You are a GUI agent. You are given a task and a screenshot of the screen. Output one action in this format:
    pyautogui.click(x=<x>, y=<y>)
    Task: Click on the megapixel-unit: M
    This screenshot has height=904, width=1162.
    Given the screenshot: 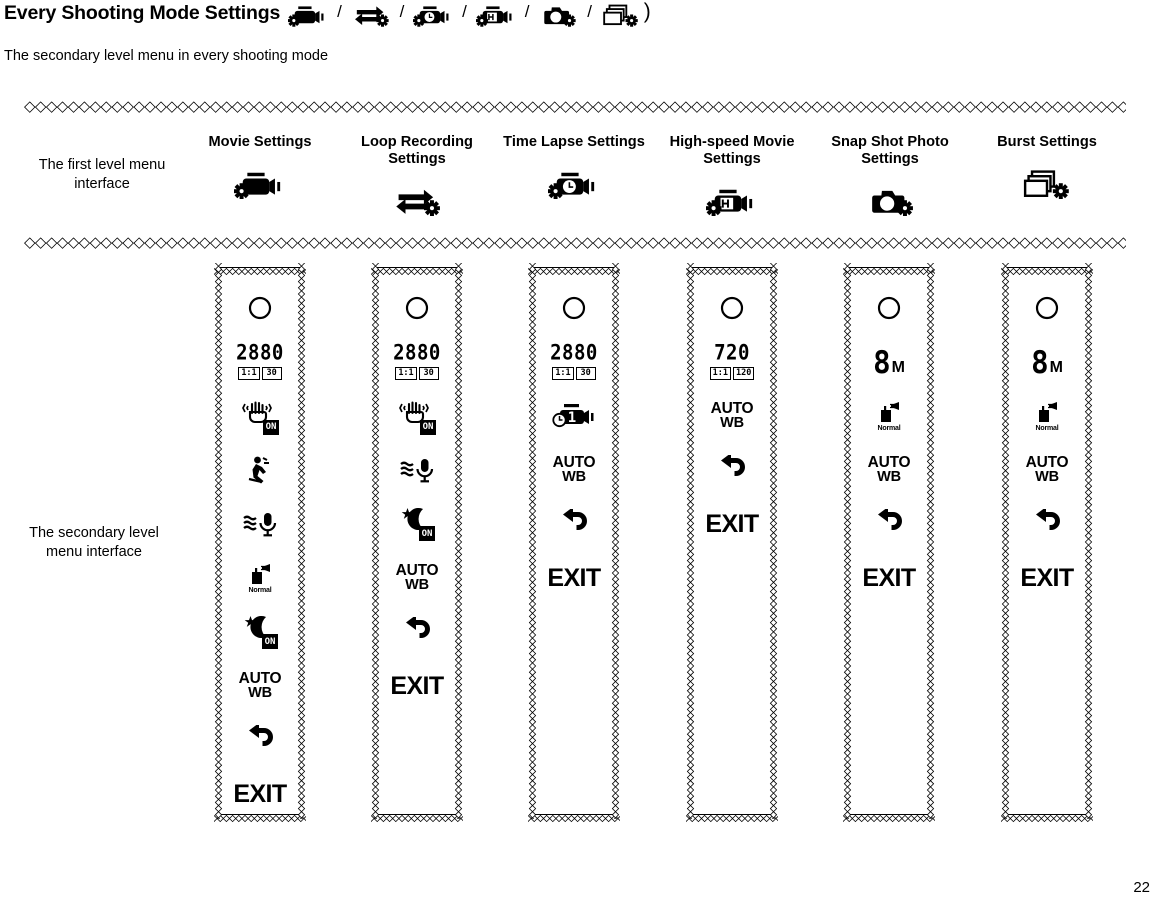 What is the action you would take?
    pyautogui.click(x=1056, y=367)
    